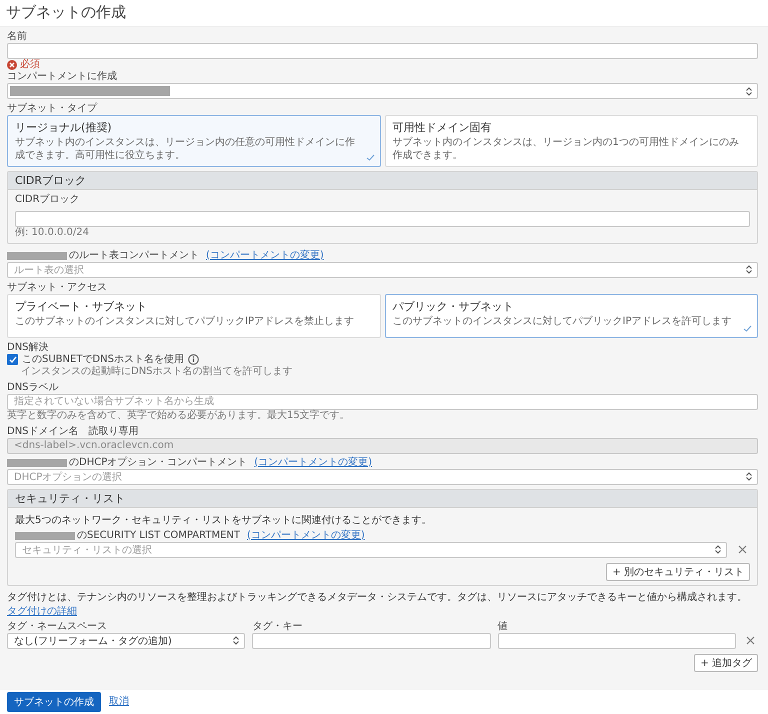 The width and height of the screenshot is (768, 714). Describe the element at coordinates (617, 640) in the screenshot. I see `tag-value-input-field` at that location.